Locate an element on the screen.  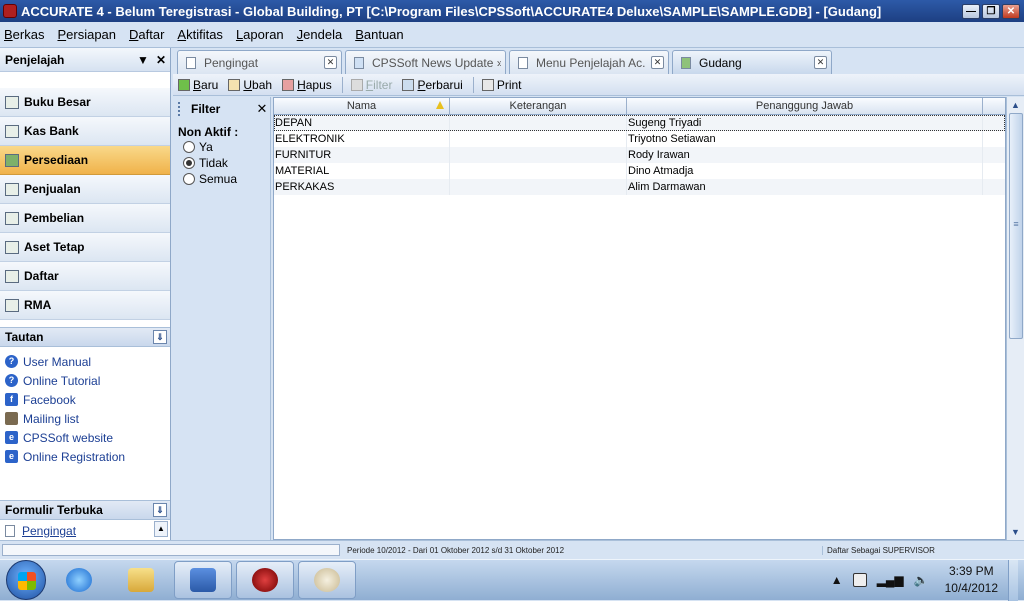
link-facebook: f Facebook is located at coordinates (85, 399).